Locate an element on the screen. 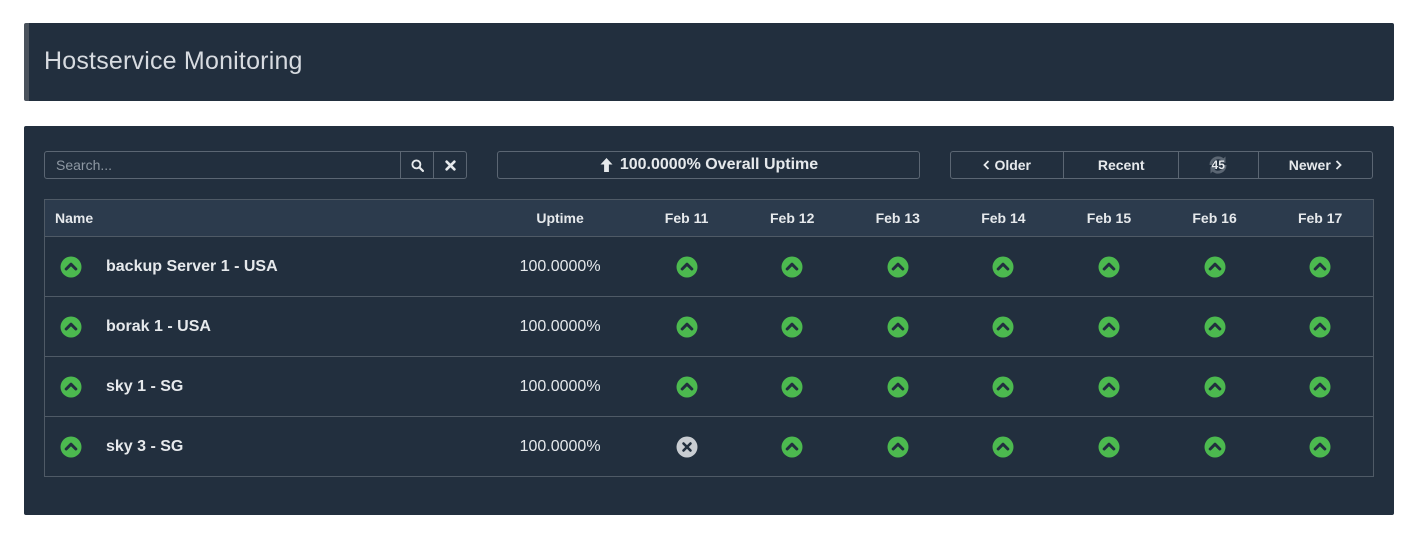  older-button: Older is located at coordinates (1008, 165).